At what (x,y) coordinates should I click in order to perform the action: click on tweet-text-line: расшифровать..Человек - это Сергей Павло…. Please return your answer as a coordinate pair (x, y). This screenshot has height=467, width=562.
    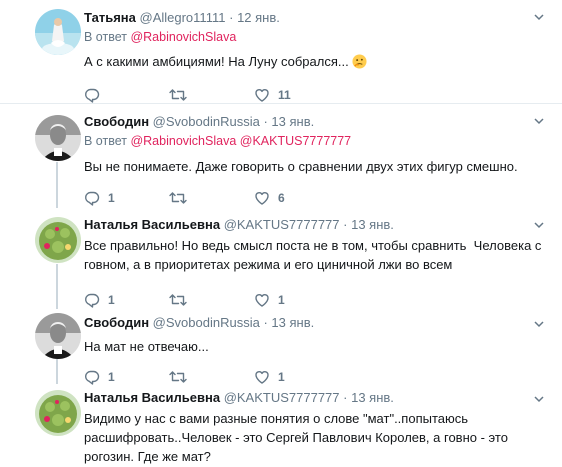
    Looking at the image, I should click on (296, 437).